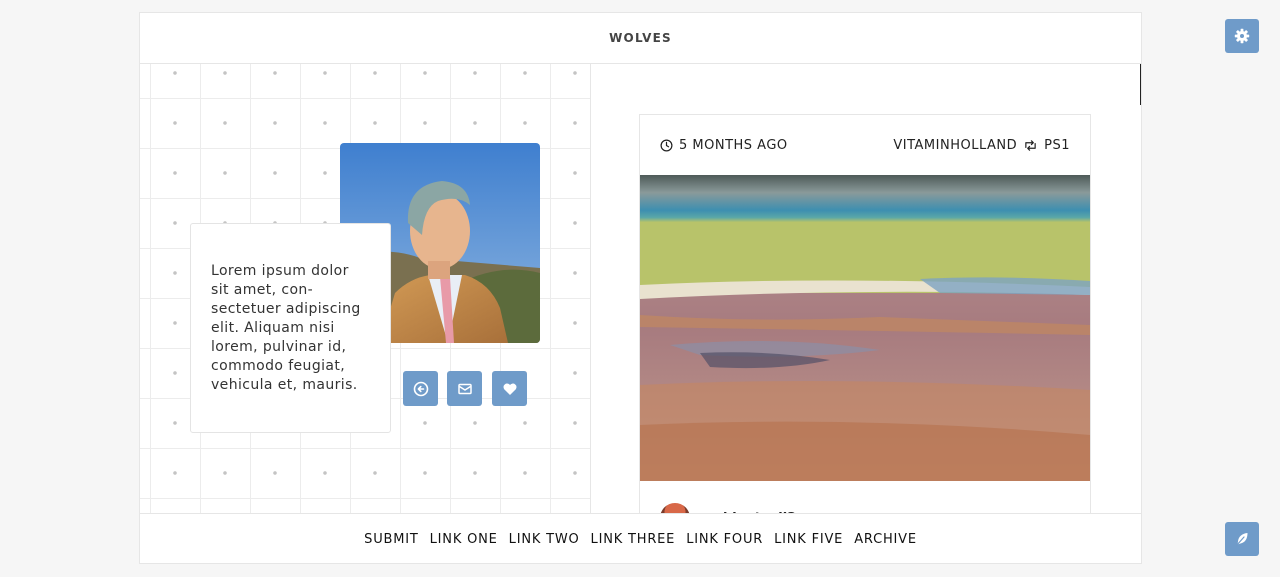 Image resolution: width=1280 pixels, height=577 pixels. I want to click on nav-link-five: LINK FIVE, so click(808, 539).